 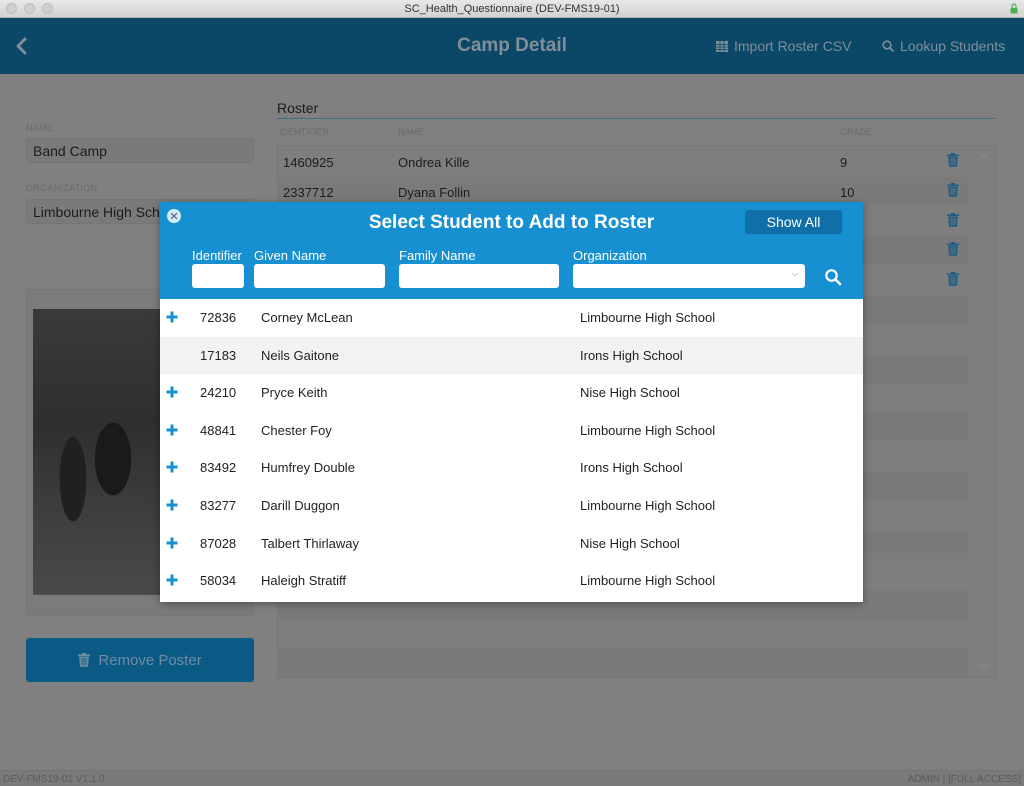 I want to click on student-row: 24210 Pryce Keith Nise High School, so click(x=511, y=392).